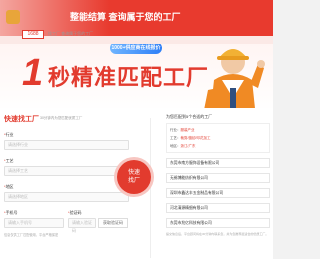  I want to click on phone-input: 请输入手机号, so click(34, 223).